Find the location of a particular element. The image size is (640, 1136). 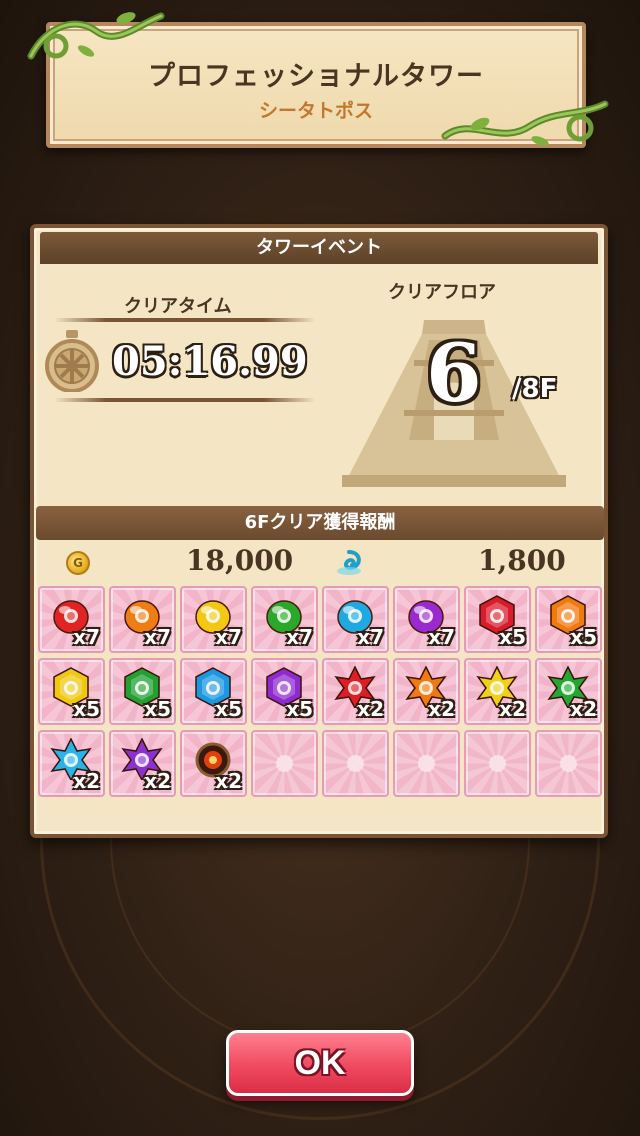

divider-bottom is located at coordinates (185, 400).